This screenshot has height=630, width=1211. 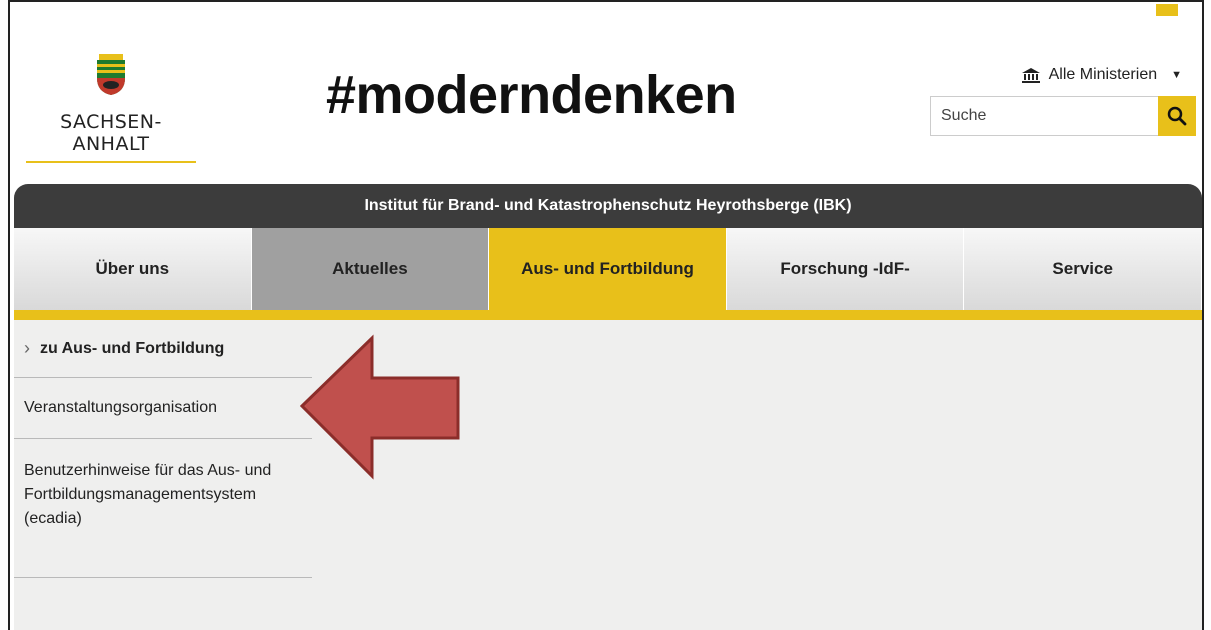 What do you see at coordinates (1176, 75) in the screenshot?
I see `chevron-down-icon: ▼` at bounding box center [1176, 75].